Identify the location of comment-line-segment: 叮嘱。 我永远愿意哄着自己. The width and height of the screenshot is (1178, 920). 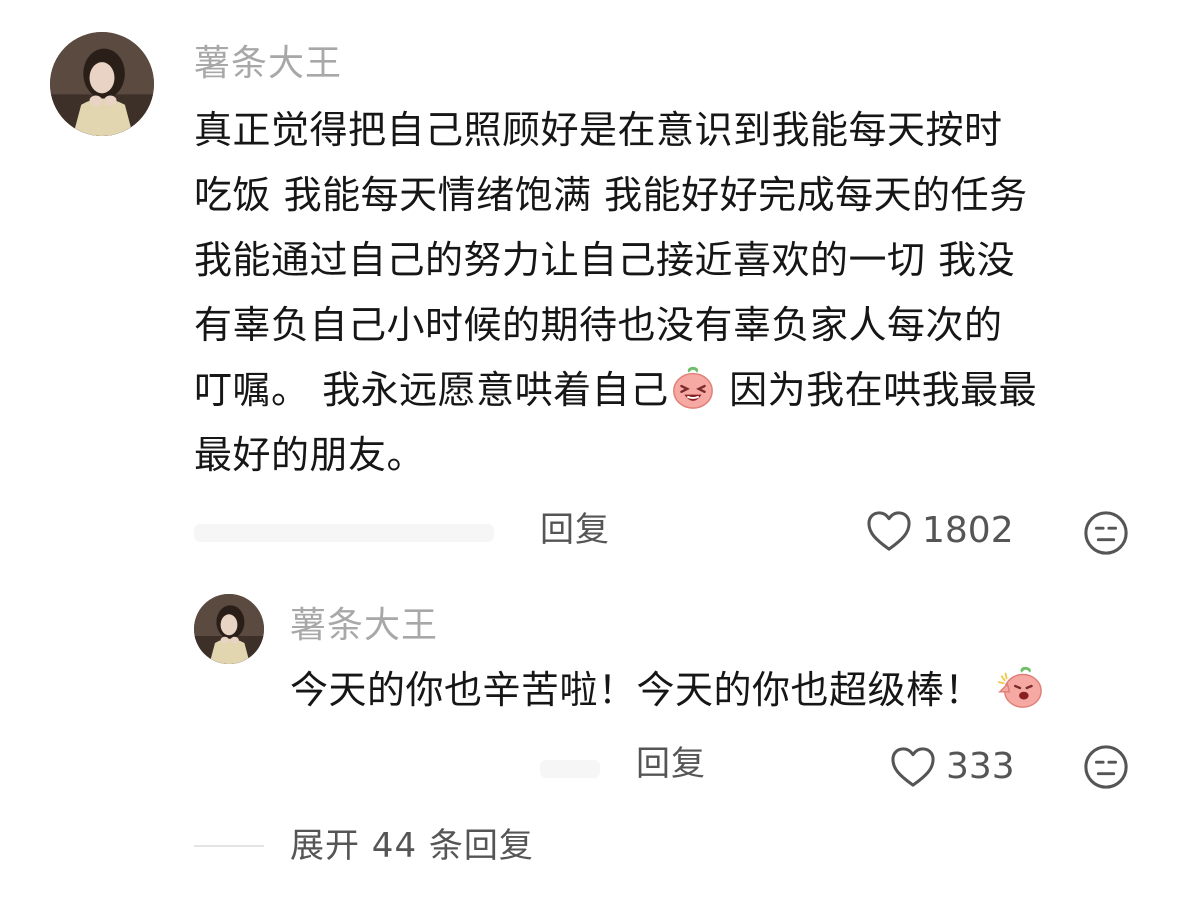
(431, 390).